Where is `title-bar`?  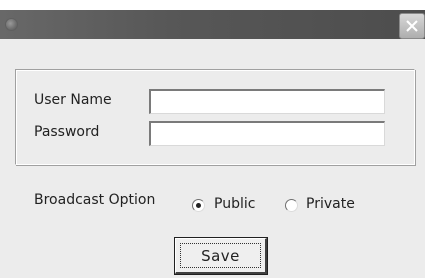 title-bar is located at coordinates (212, 24).